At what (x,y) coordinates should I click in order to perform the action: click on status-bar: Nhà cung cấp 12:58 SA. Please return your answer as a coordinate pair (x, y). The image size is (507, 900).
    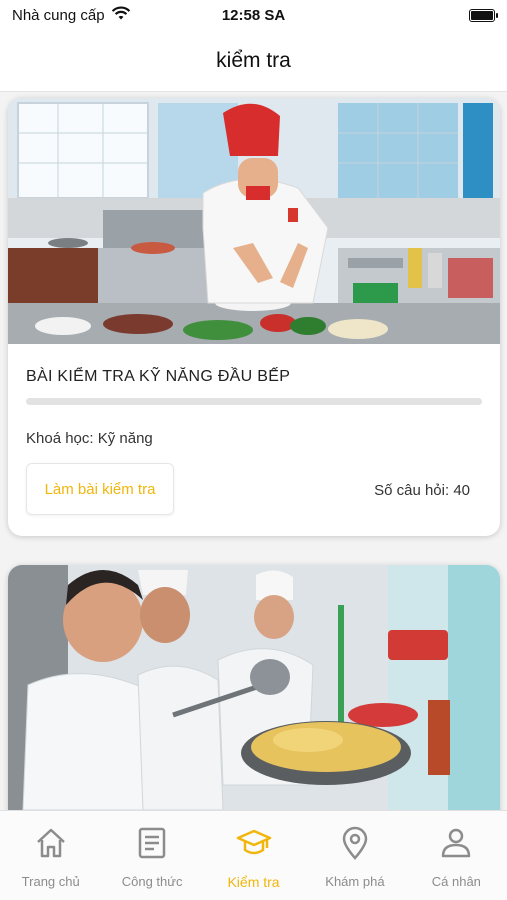
    Looking at the image, I should click on (253, 15).